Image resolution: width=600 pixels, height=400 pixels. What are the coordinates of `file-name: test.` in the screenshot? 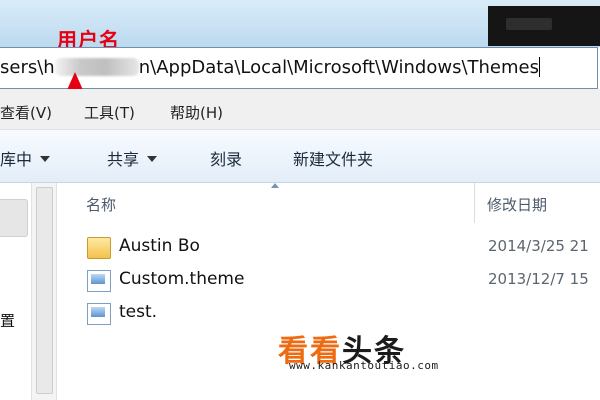 It's located at (138, 312).